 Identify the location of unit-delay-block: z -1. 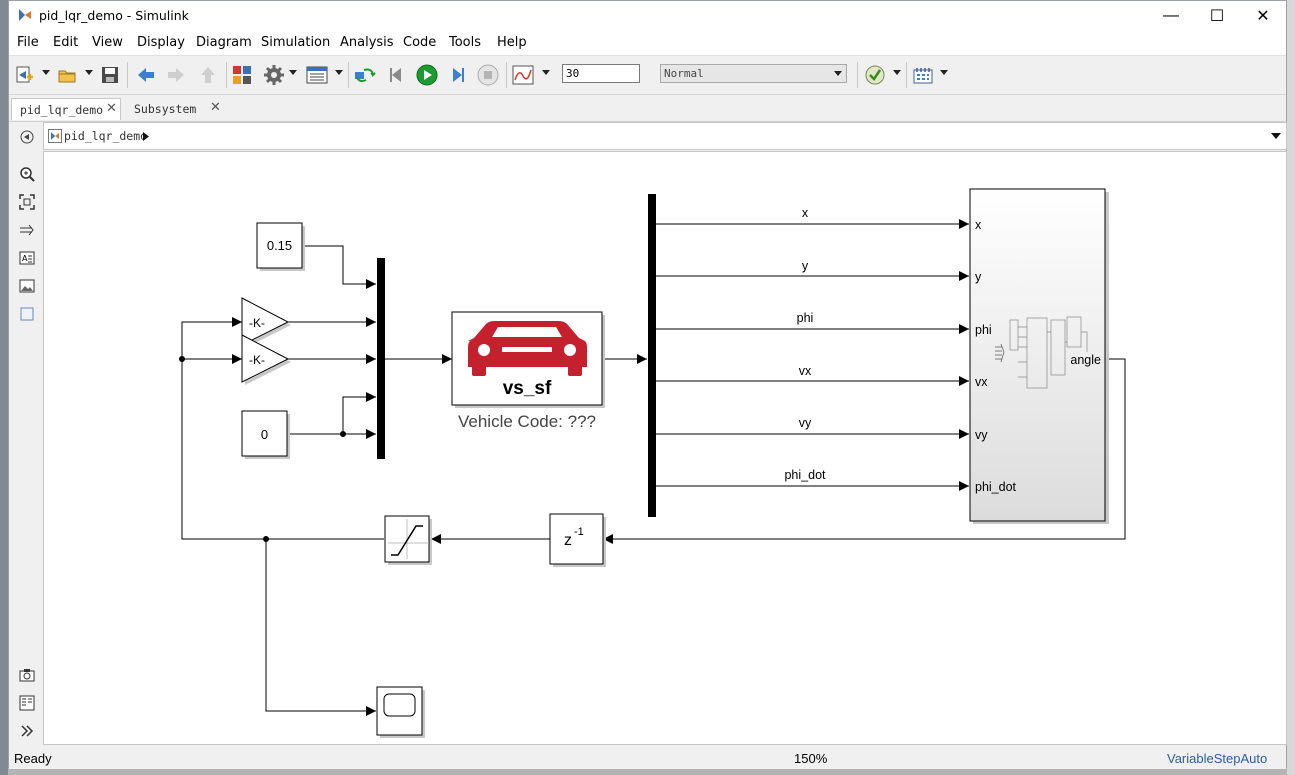
(577, 540).